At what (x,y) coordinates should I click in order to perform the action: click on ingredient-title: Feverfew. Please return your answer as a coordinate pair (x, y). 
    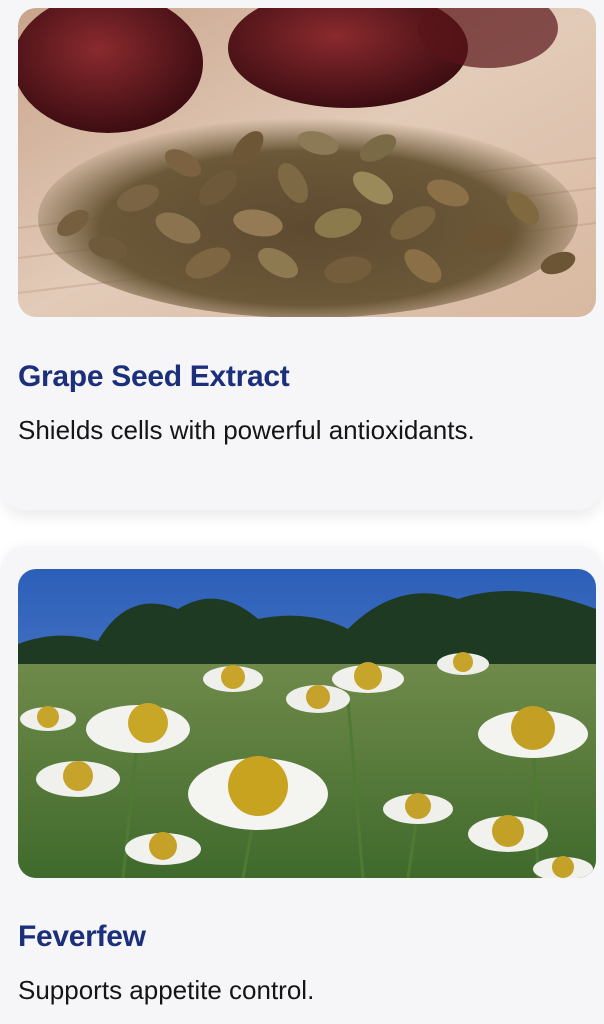
    Looking at the image, I should click on (82, 936).